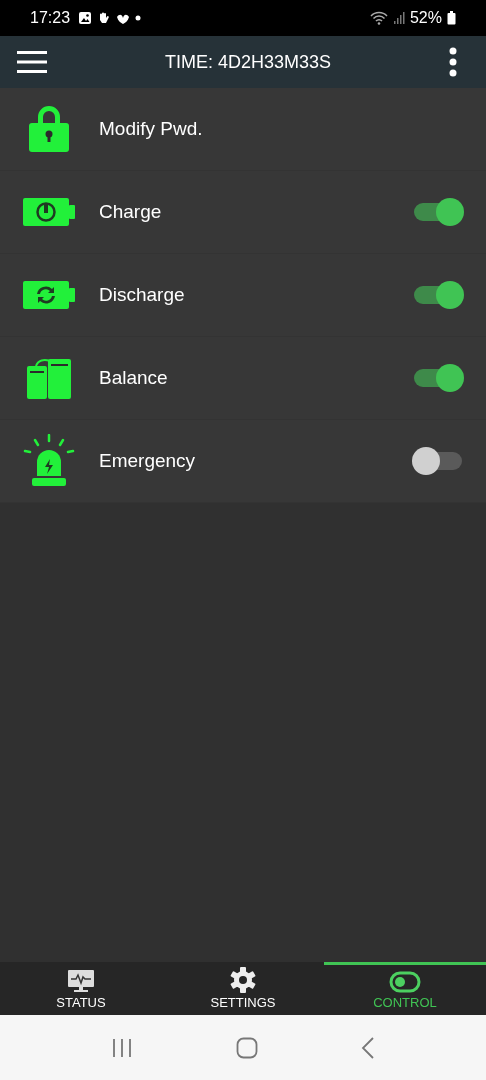 The height and width of the screenshot is (1080, 486). I want to click on control-row: Modify Pwd., so click(243, 129).